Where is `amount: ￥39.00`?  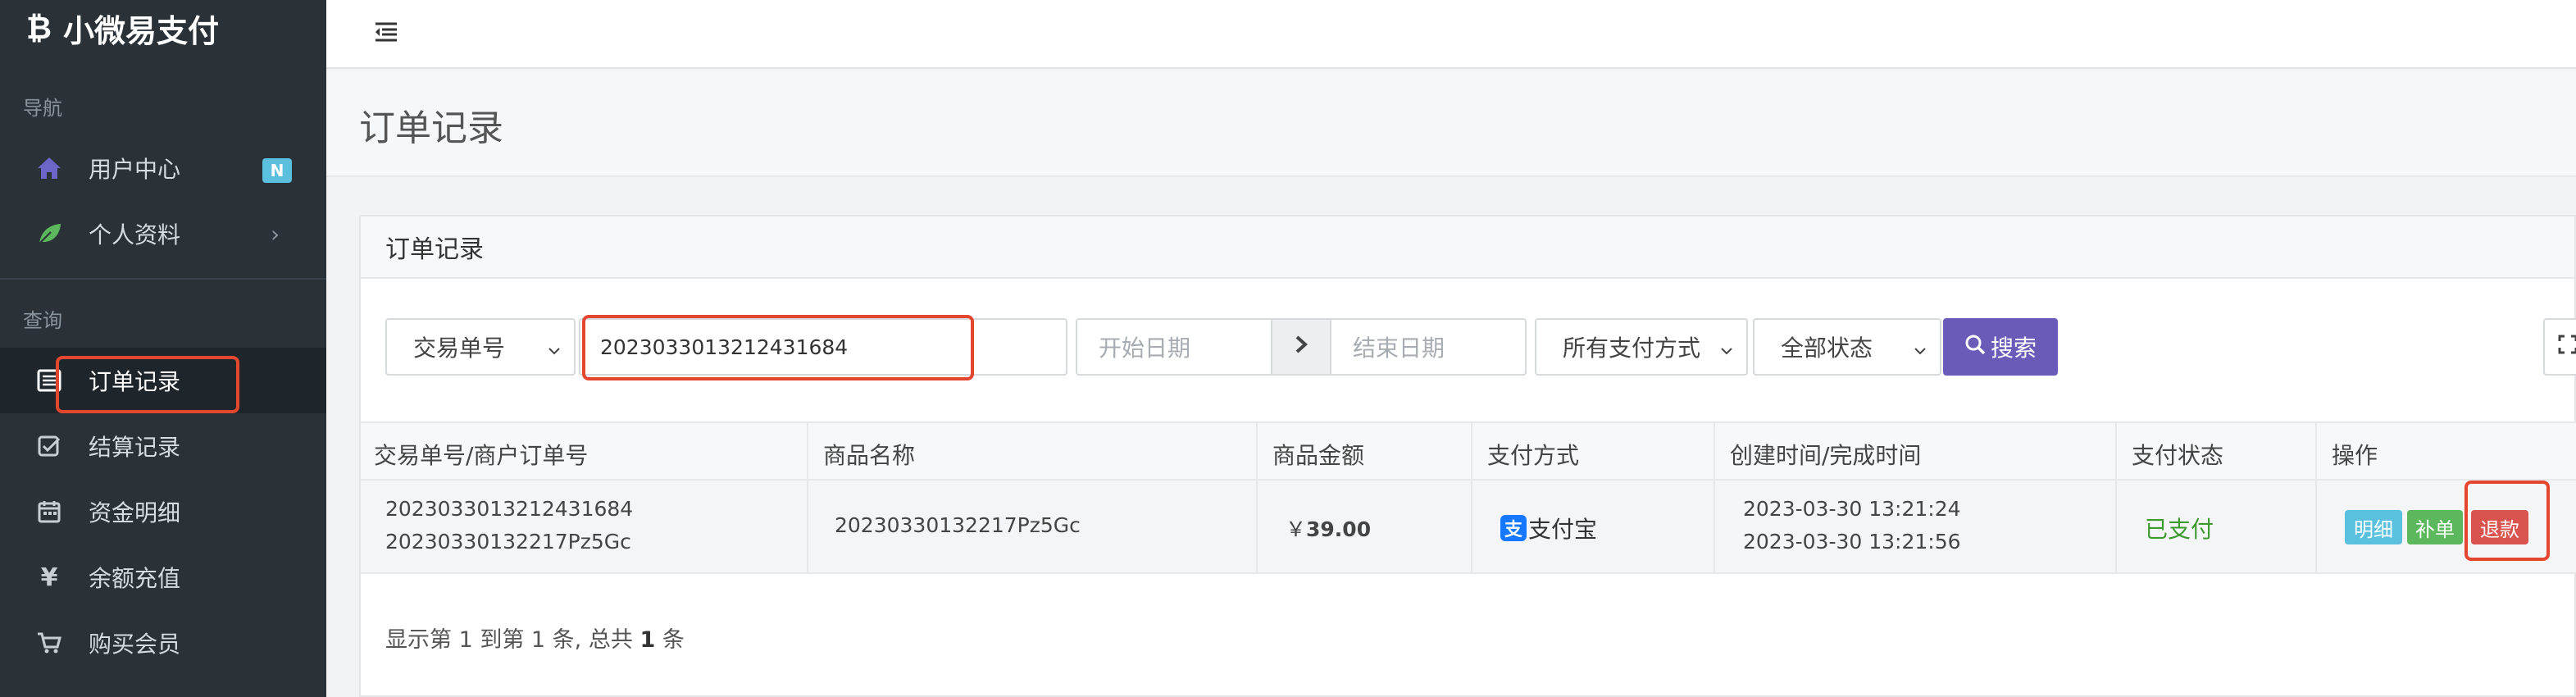 amount: ￥39.00 is located at coordinates (1328, 528).